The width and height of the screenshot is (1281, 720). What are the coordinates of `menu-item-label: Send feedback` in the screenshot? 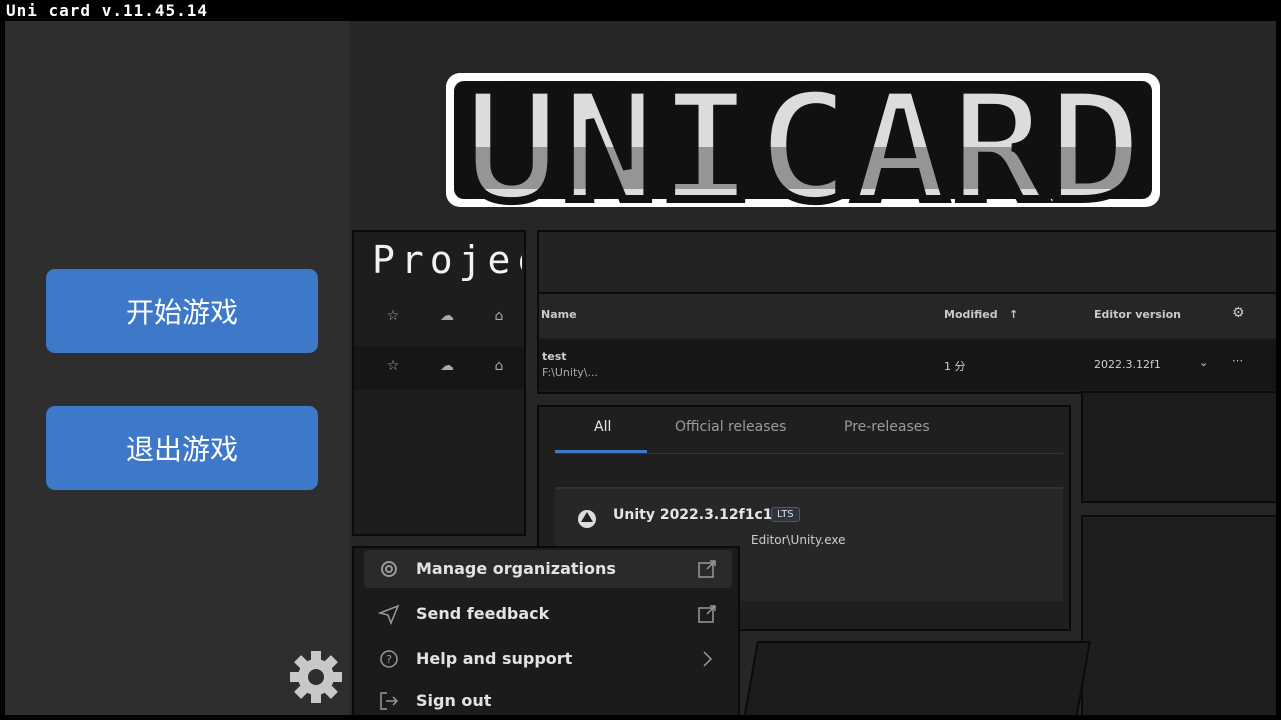 It's located at (483, 613).